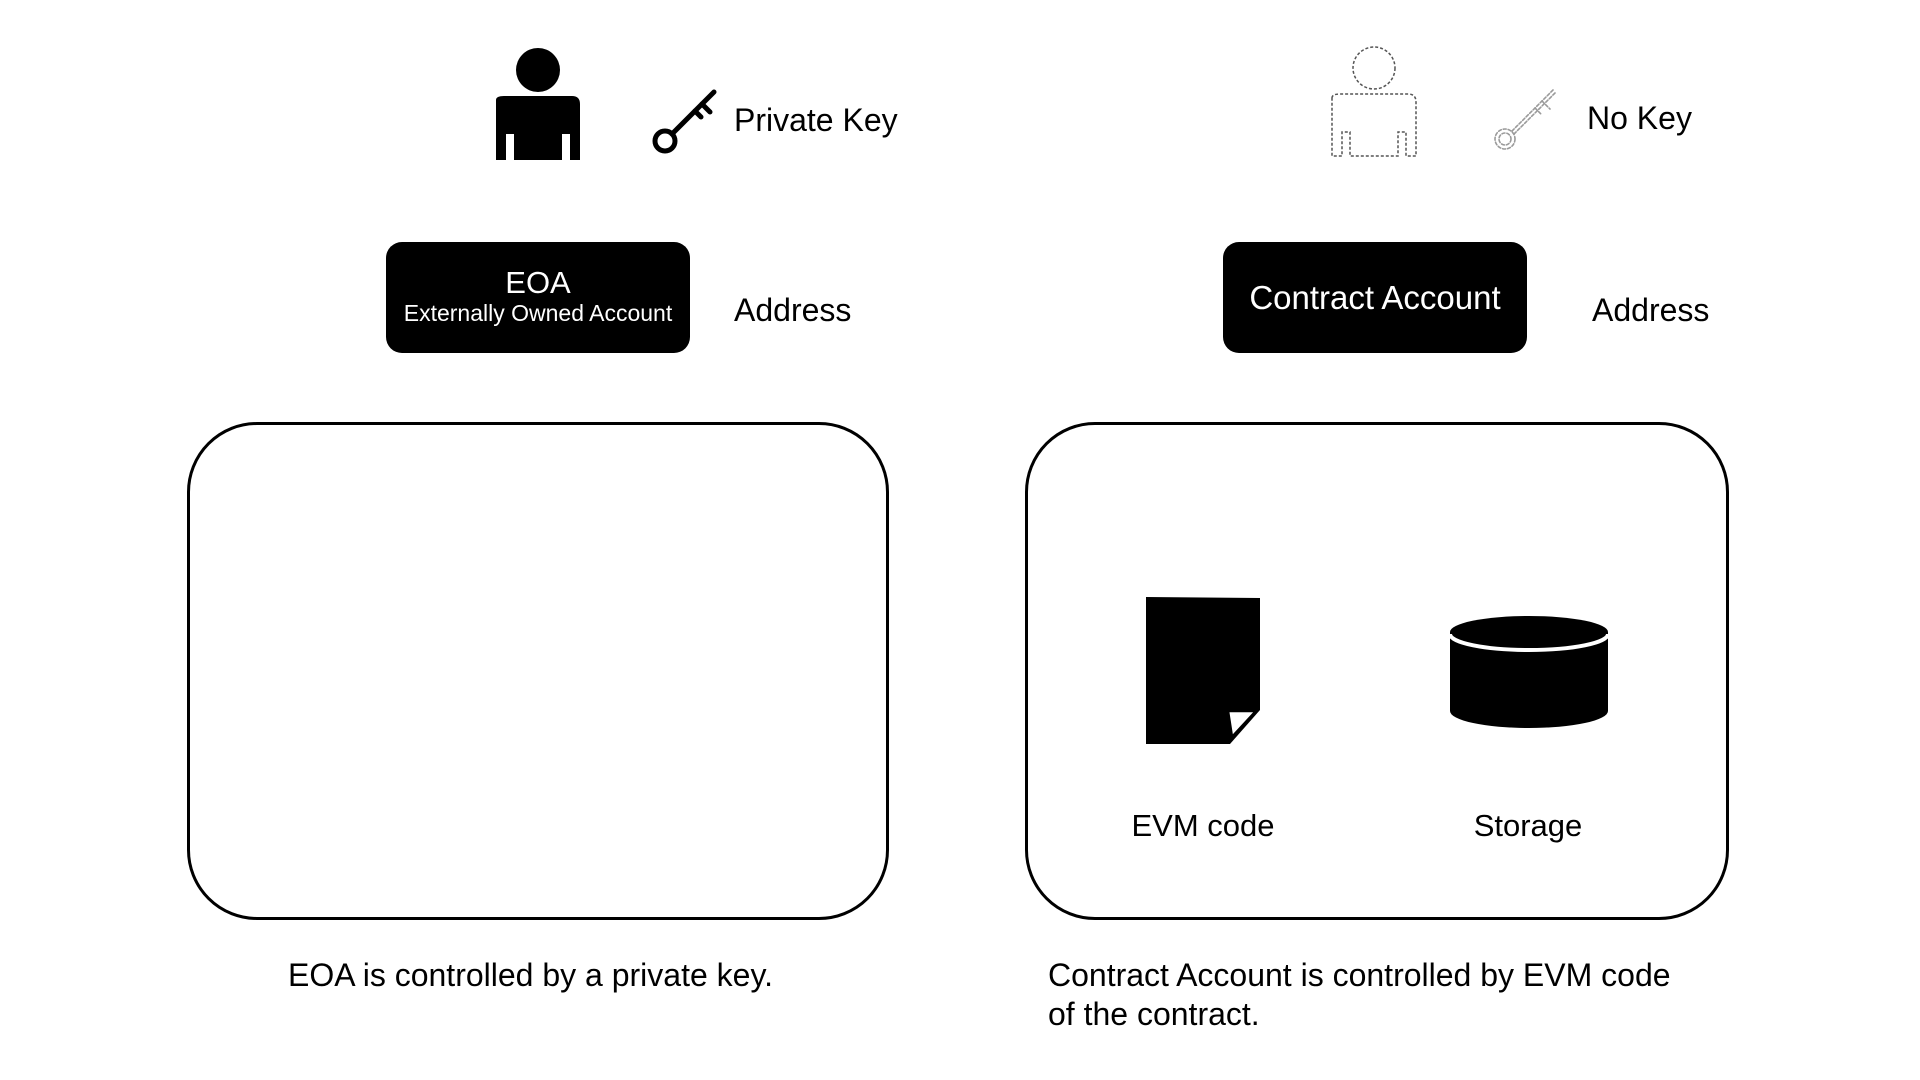 This screenshot has width=1920, height=1080. Describe the element at coordinates (1525, 119) in the screenshot. I see `faded-key-icon` at that location.